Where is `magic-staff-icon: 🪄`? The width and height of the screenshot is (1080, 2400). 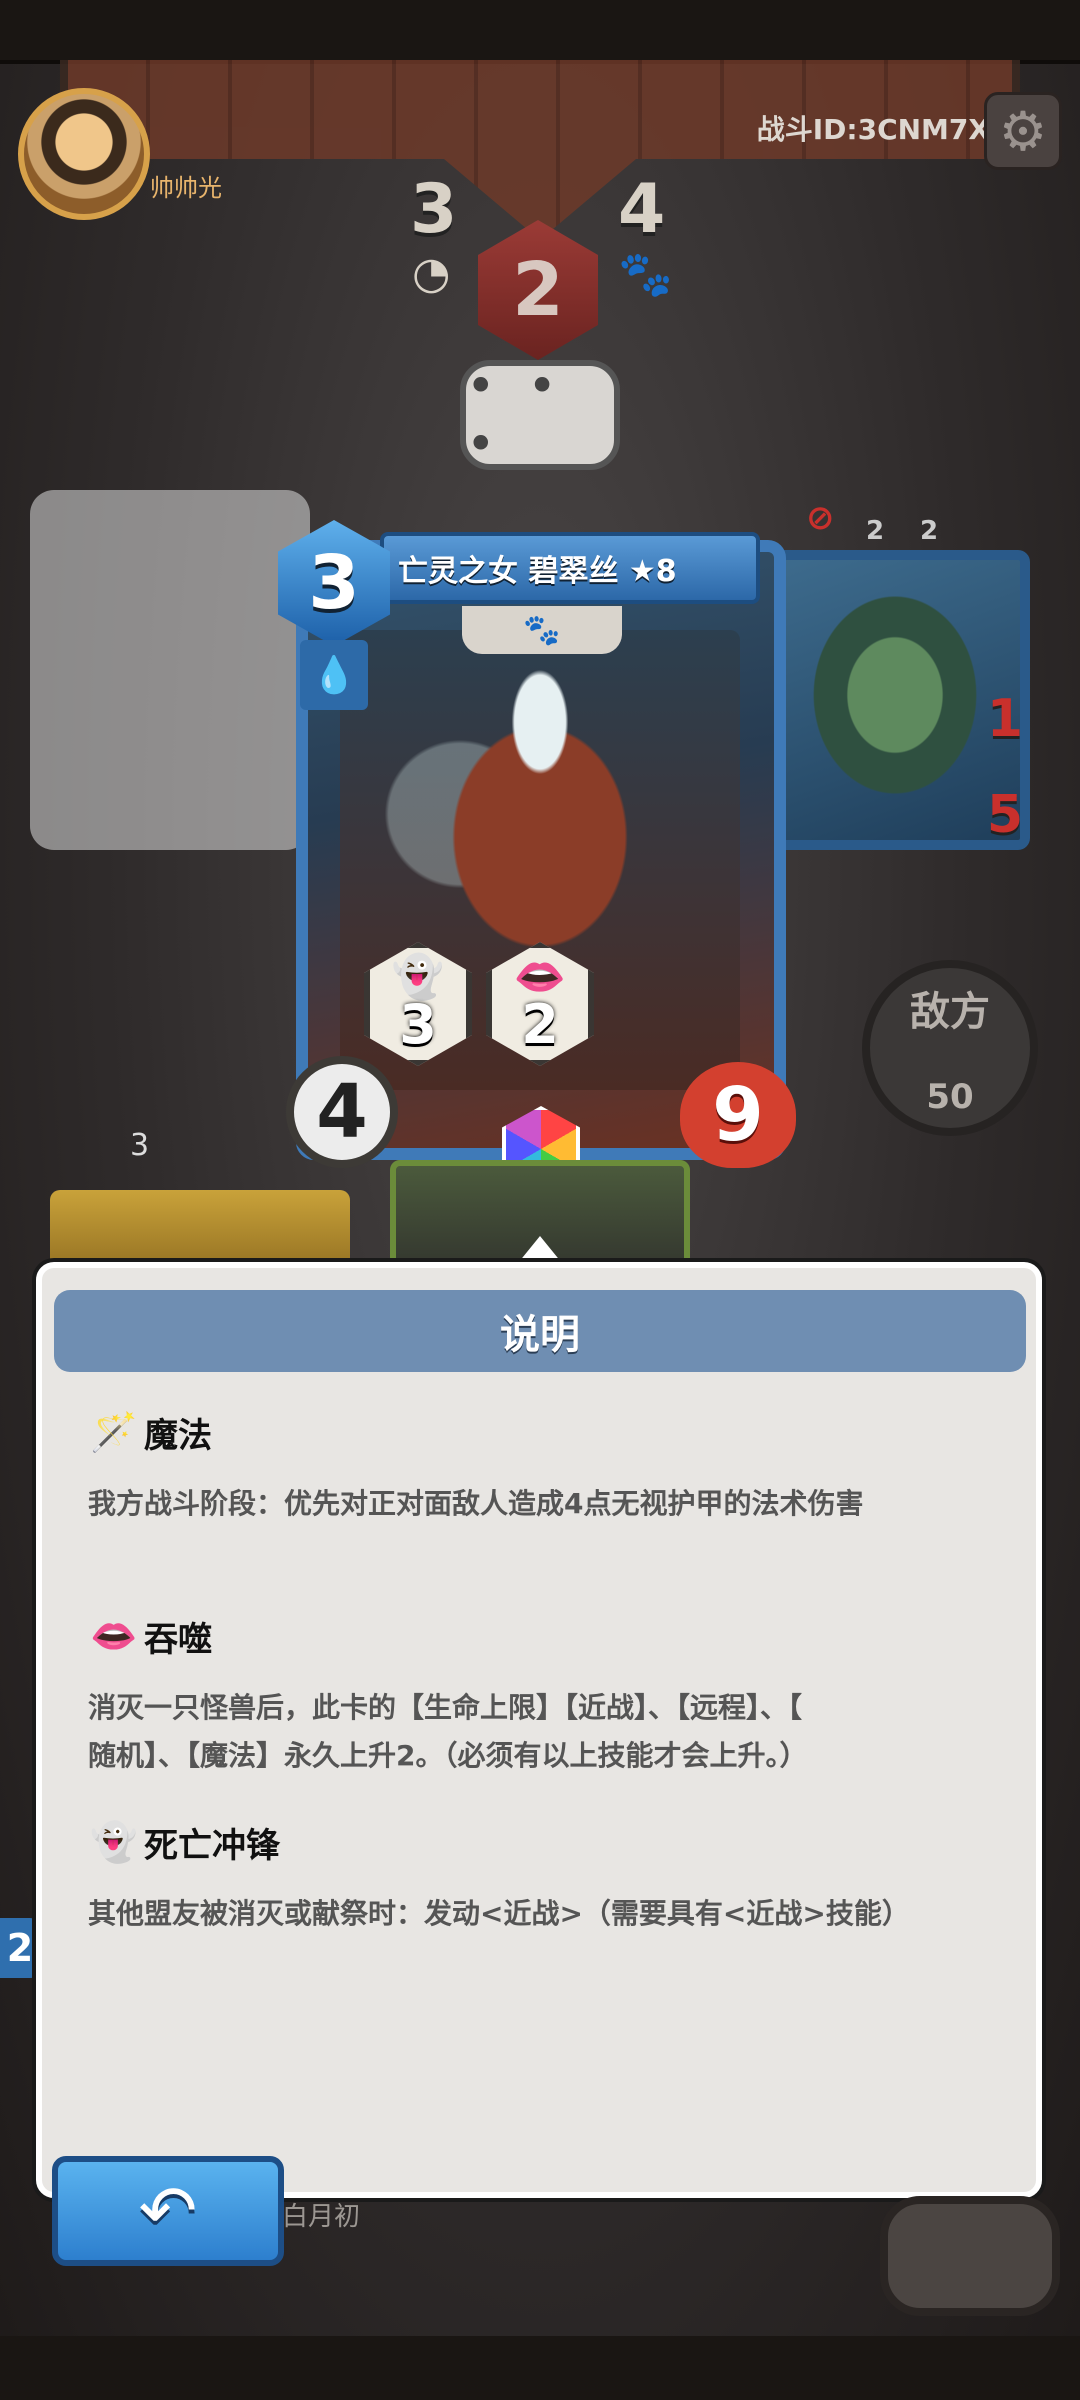
magic-staff-icon: 🪄 is located at coordinates (114, 1431).